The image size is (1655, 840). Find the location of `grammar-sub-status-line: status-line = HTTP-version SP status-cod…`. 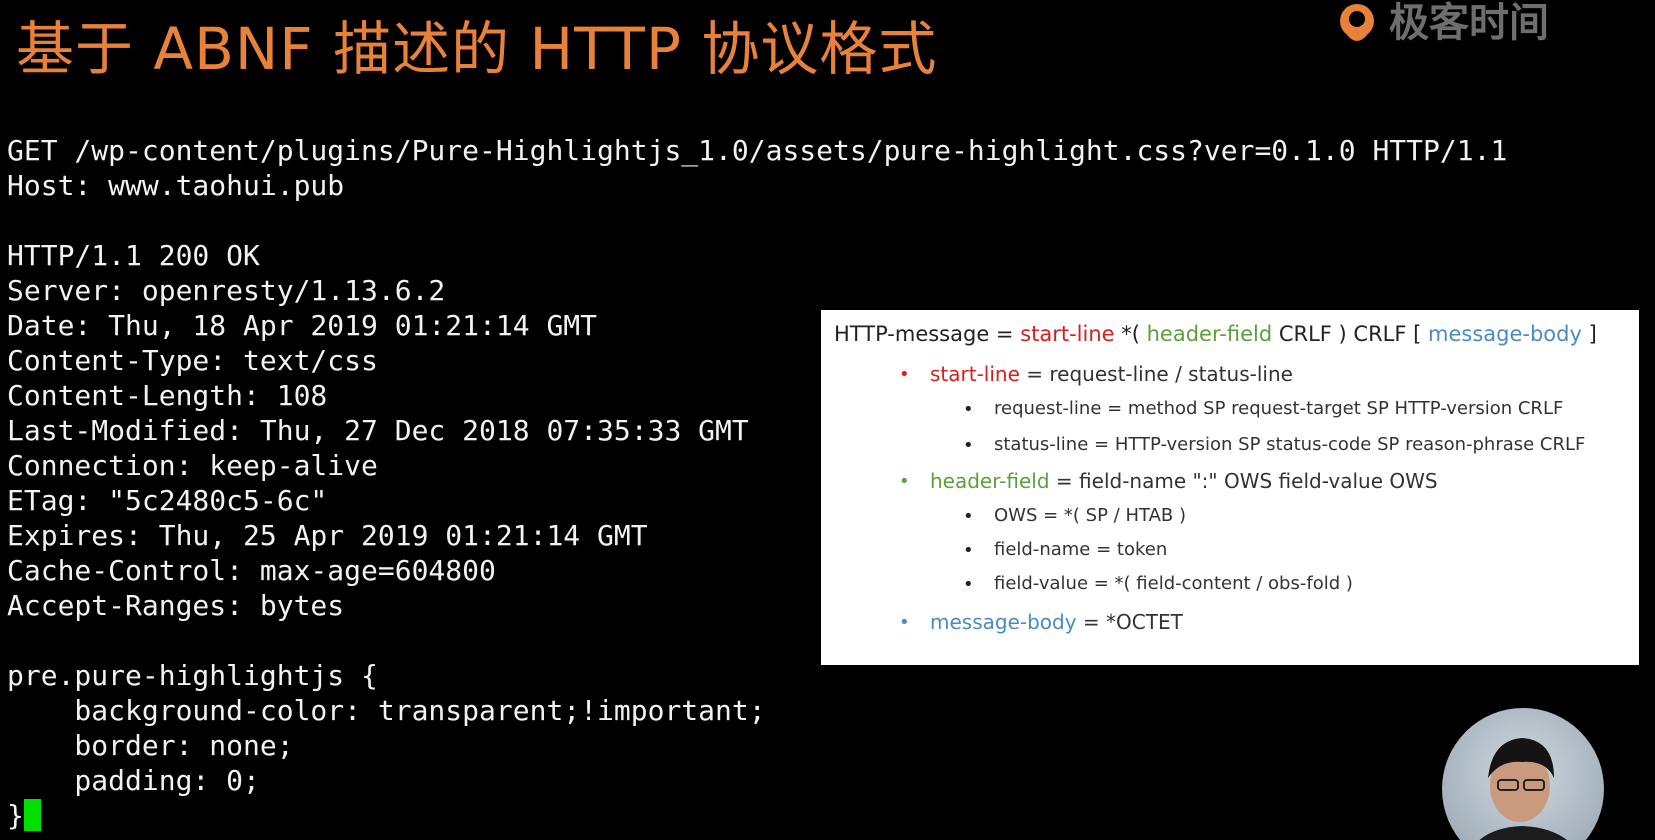

grammar-sub-status-line: status-line = HTTP-version SP status-cod… is located at coordinates (1290, 444).